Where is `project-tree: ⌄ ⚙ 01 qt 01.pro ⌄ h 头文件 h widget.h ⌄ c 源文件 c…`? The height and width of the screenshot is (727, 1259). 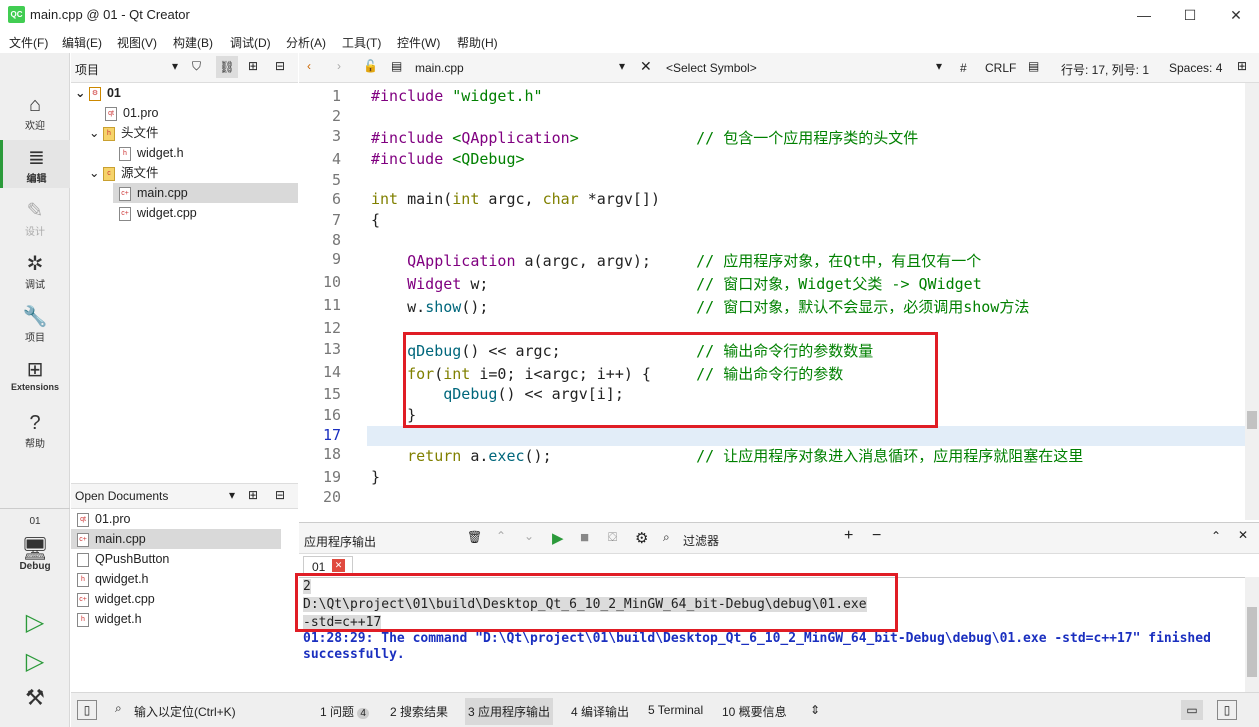 project-tree: ⌄ ⚙ 01 qt 01.pro ⌄ h 头文件 h widget.h ⌄ c 源文件 c… is located at coordinates (184, 283).